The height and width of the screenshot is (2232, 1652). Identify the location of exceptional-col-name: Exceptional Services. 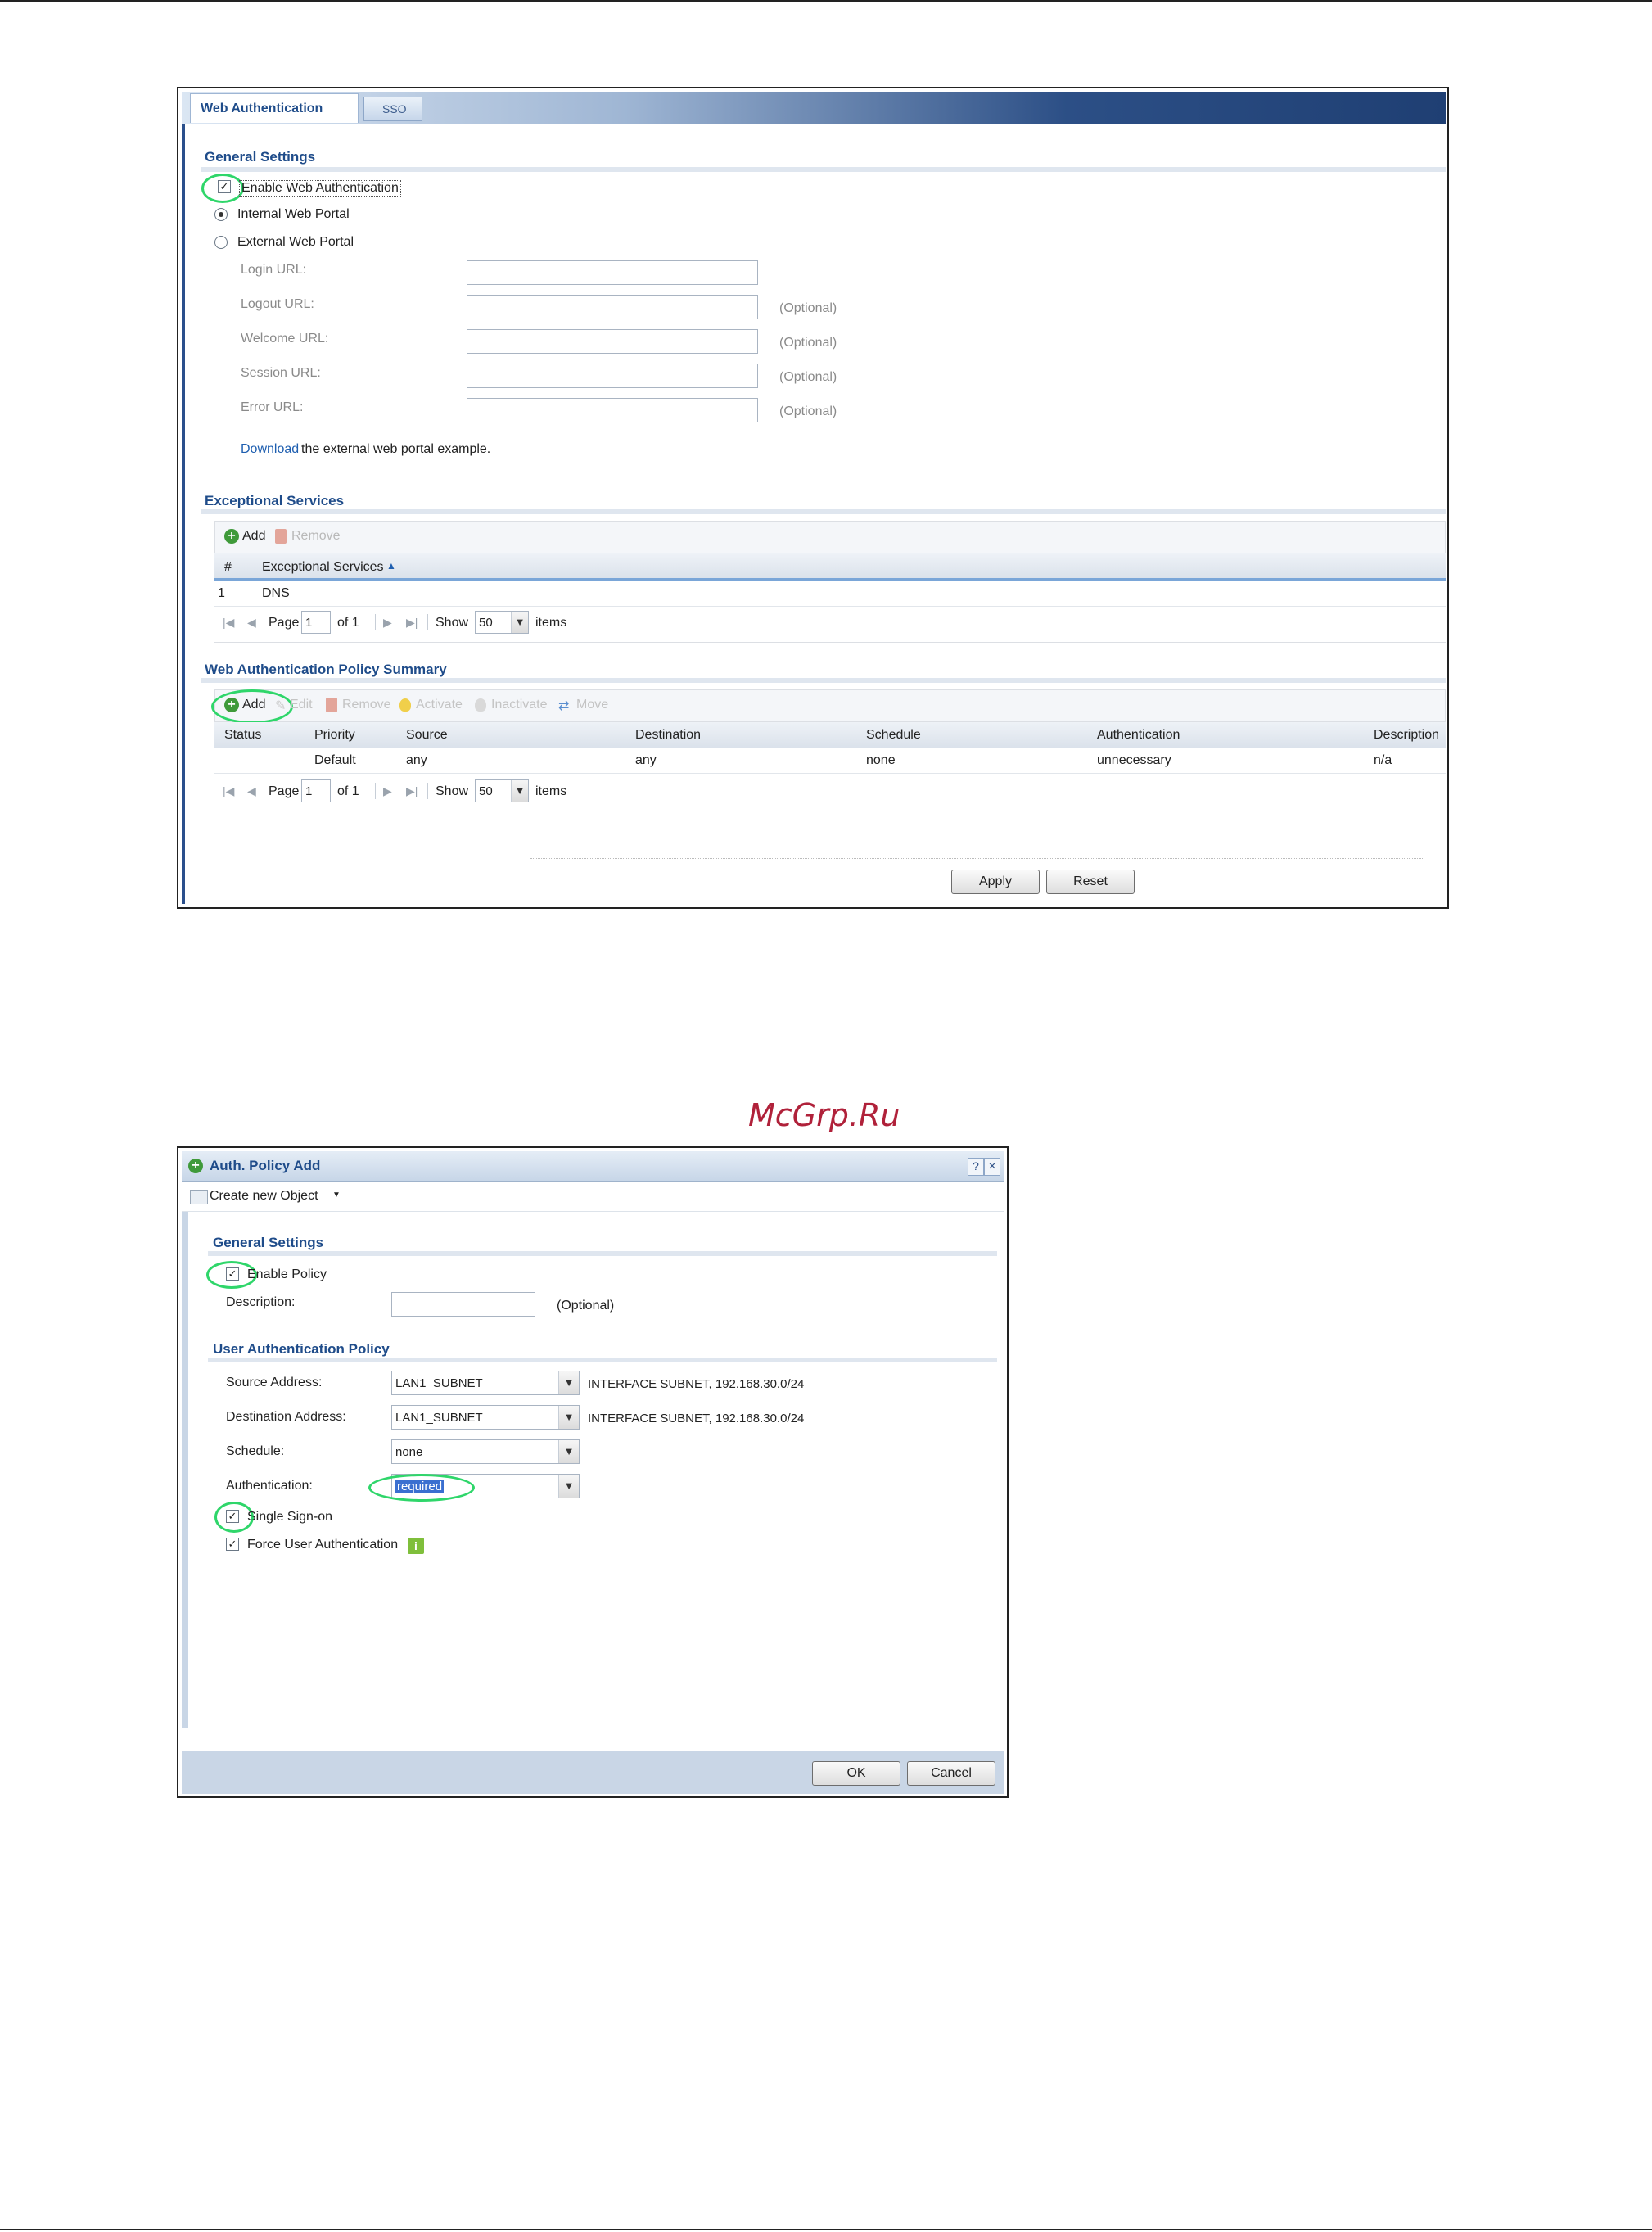
(323, 567).